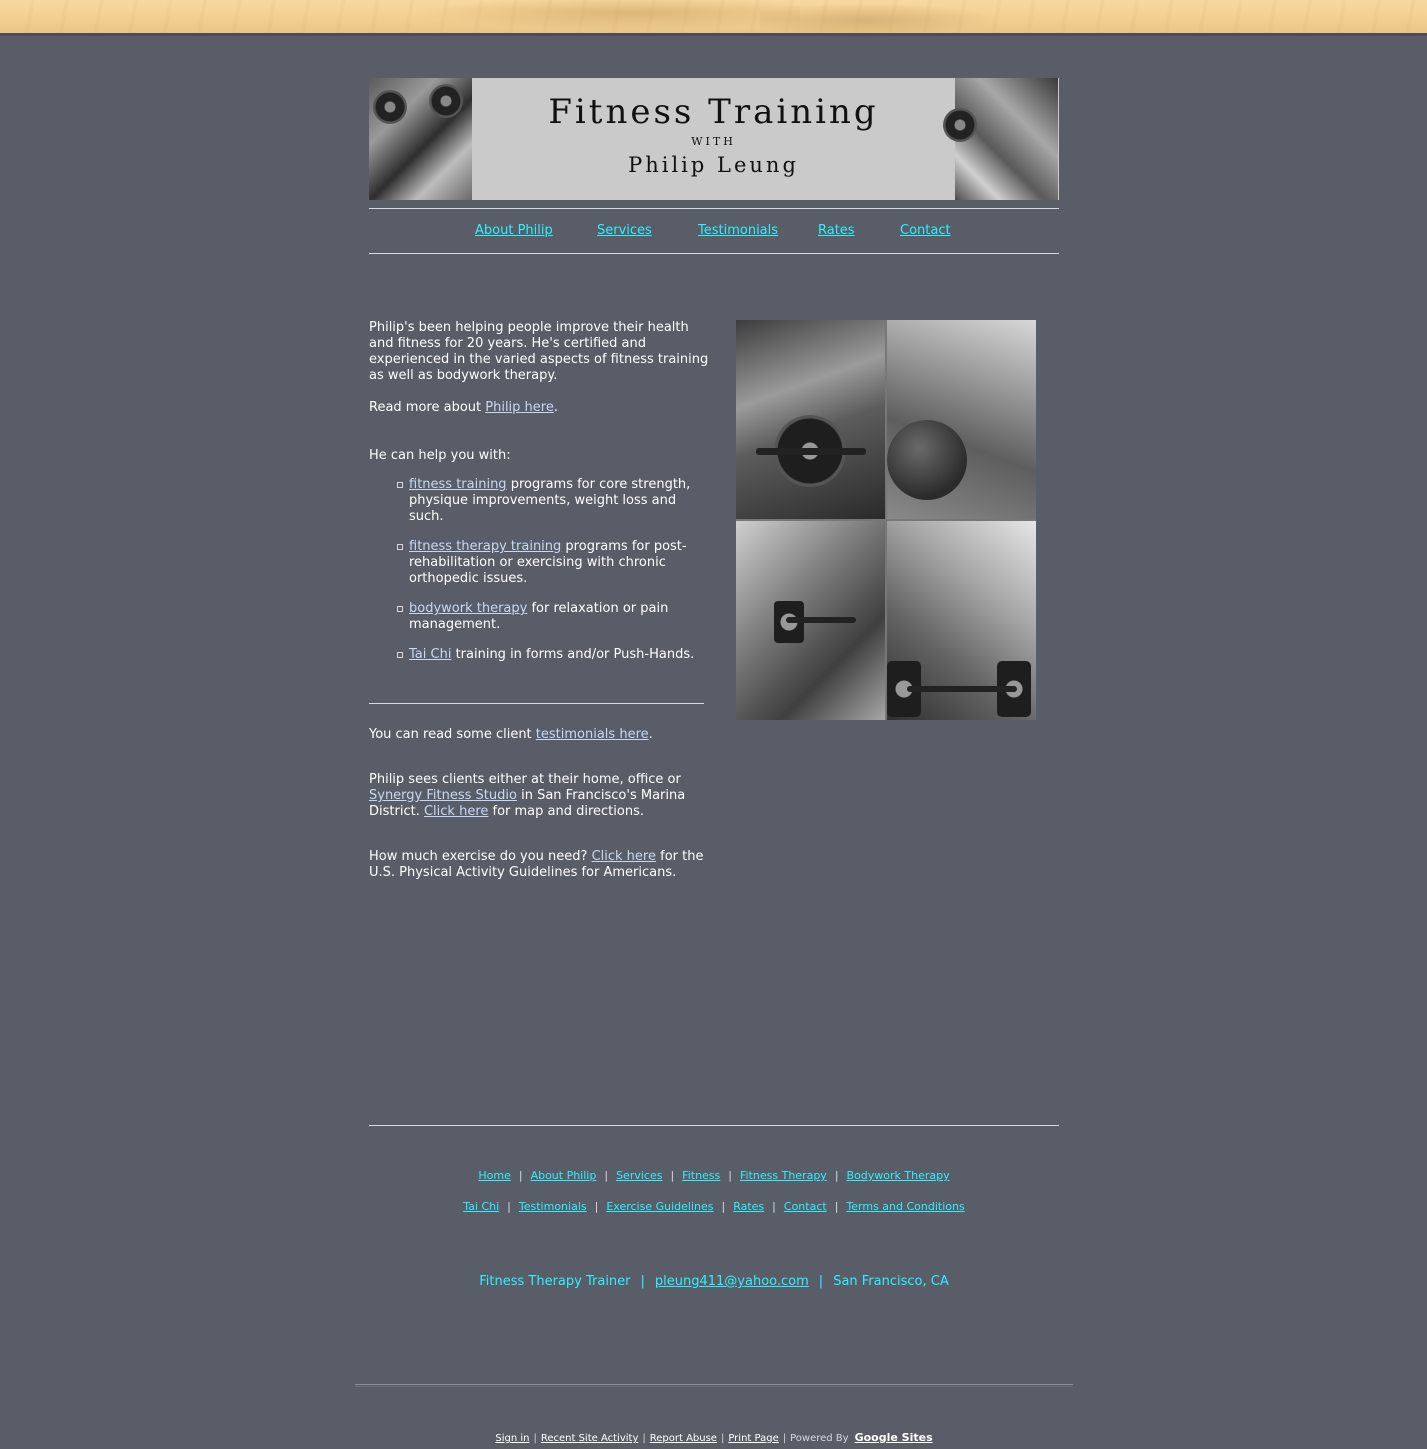 The image size is (1427, 1449). What do you see at coordinates (683, 1438) in the screenshot?
I see `report-abuse-link: Report Abuse` at bounding box center [683, 1438].